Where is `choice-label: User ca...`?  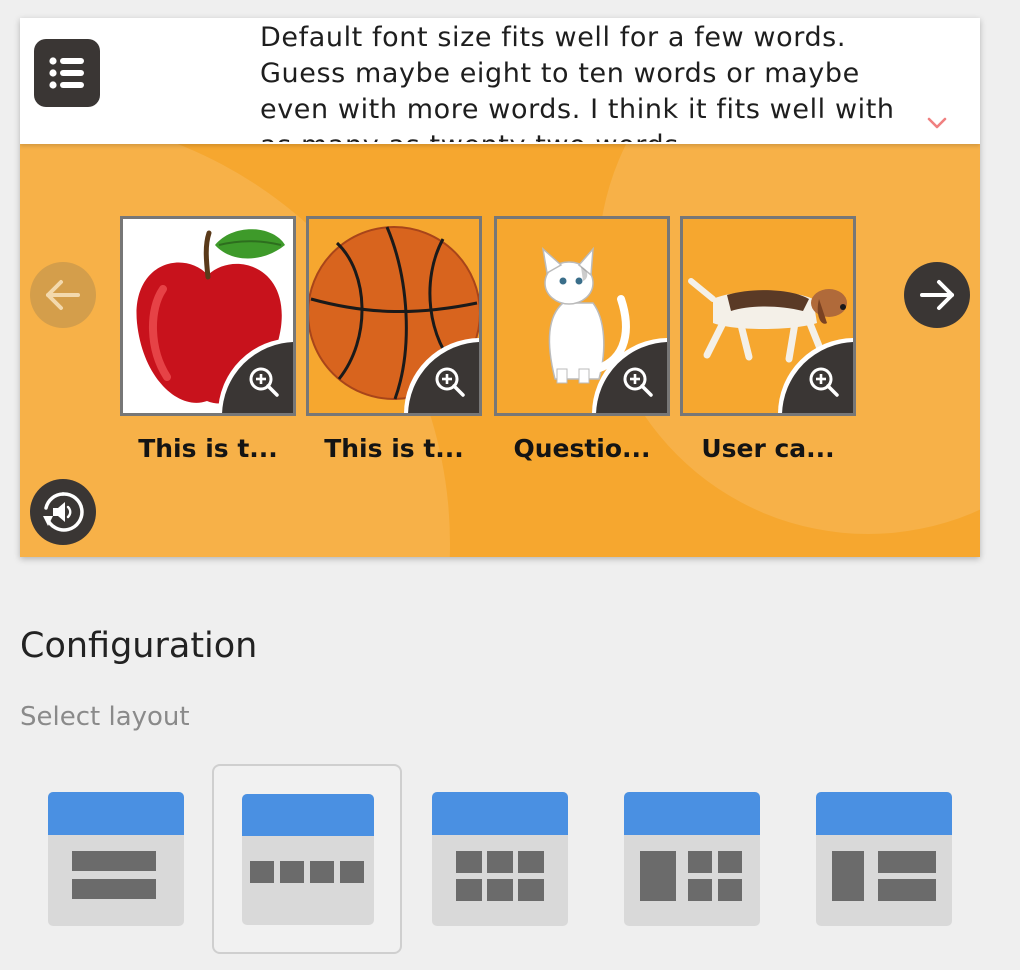 choice-label: User ca... is located at coordinates (768, 448).